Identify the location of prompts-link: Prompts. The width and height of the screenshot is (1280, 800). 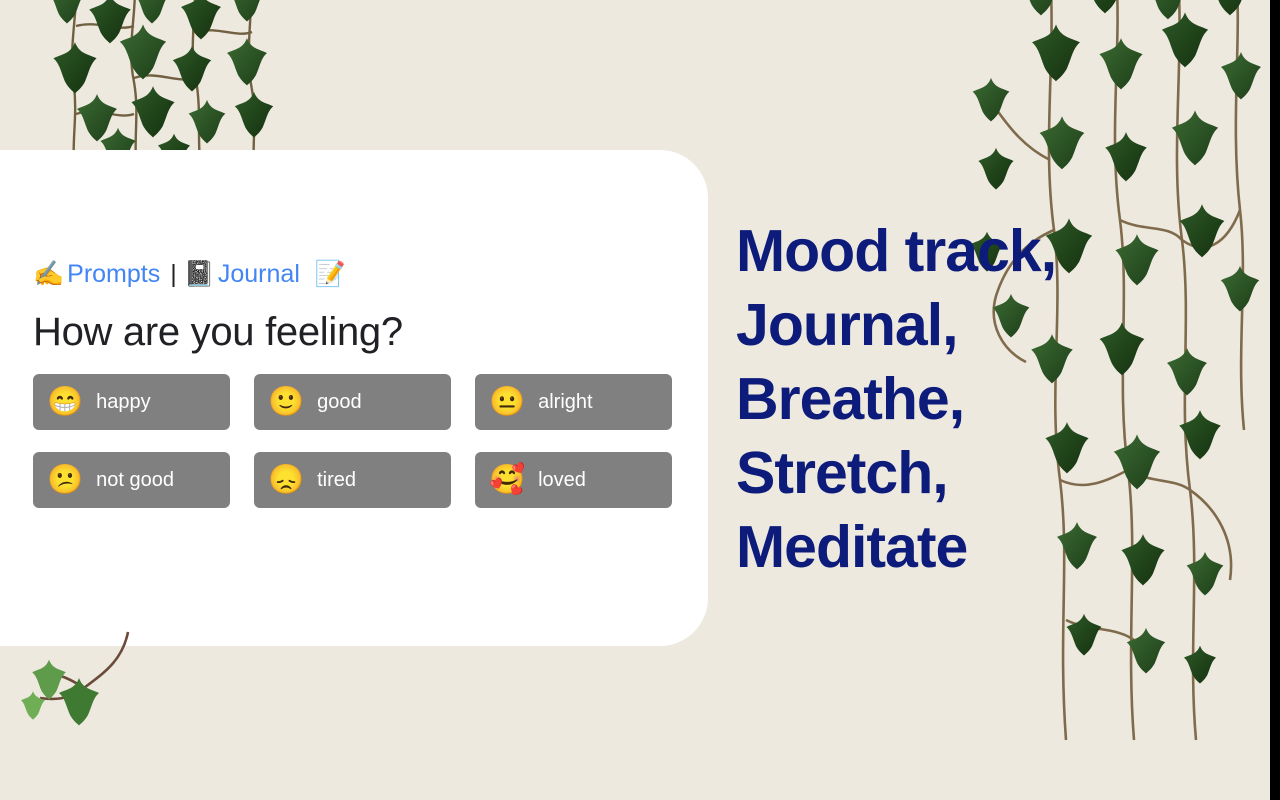
(113, 274).